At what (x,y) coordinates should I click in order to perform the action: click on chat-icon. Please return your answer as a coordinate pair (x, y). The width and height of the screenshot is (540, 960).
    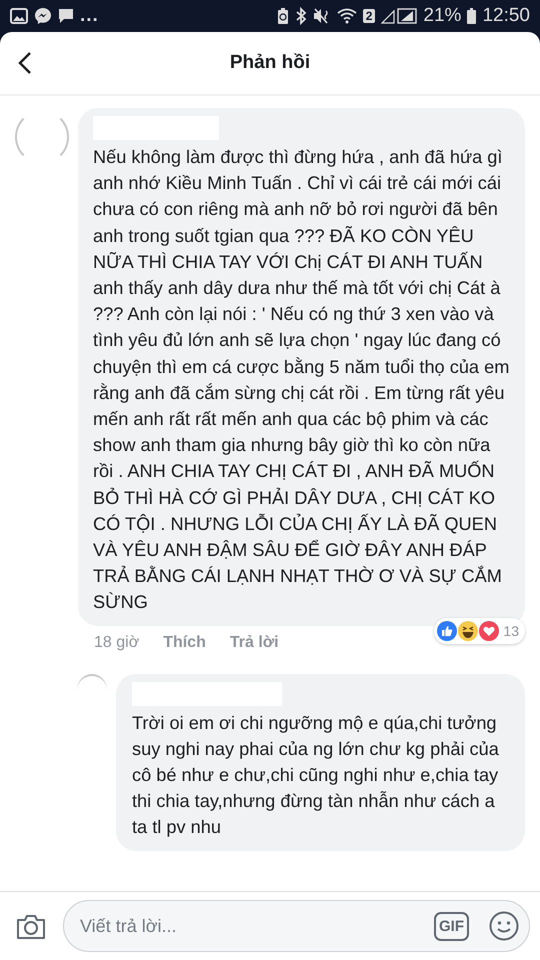
    Looking at the image, I should click on (66, 16).